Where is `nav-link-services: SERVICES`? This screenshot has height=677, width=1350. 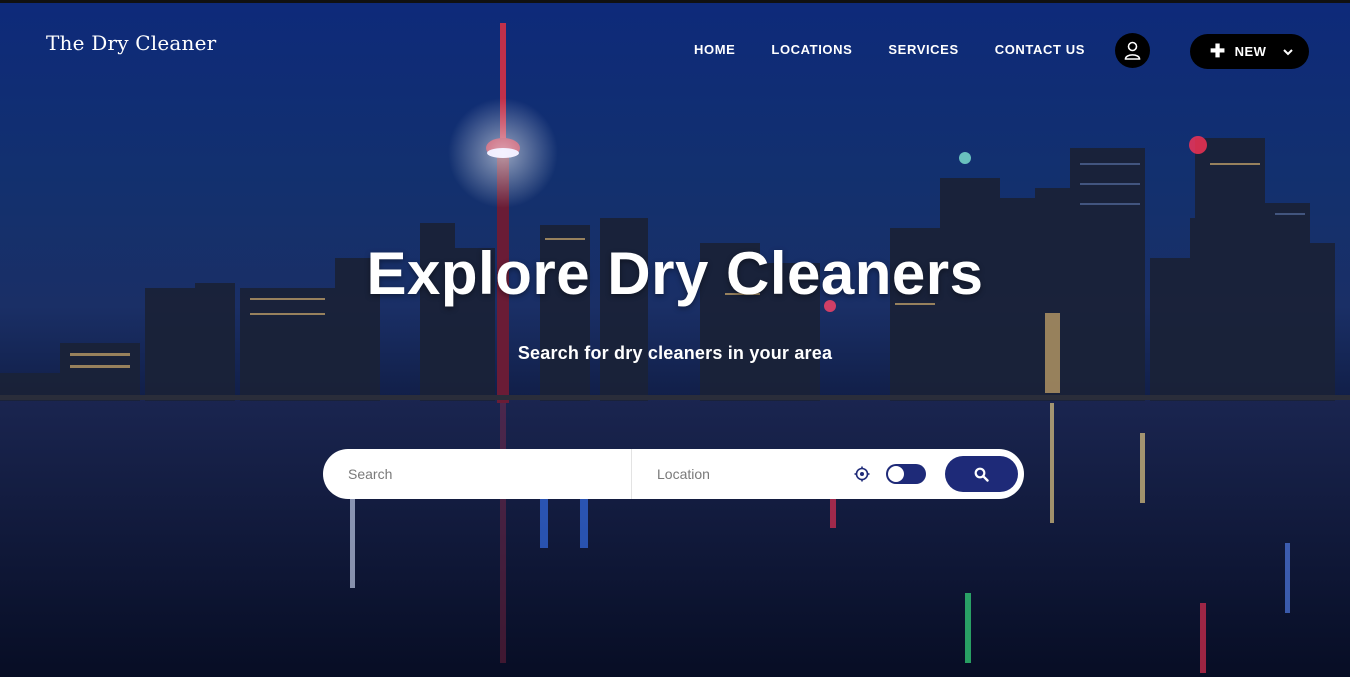
nav-link-services: SERVICES is located at coordinates (923, 49).